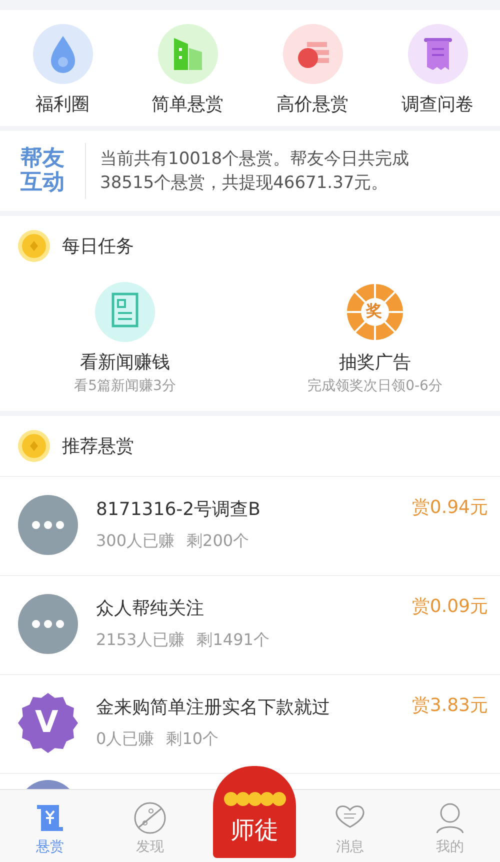 The width and height of the screenshot is (500, 862). I want to click on envelope-tab: 师徒, so click(254, 812).